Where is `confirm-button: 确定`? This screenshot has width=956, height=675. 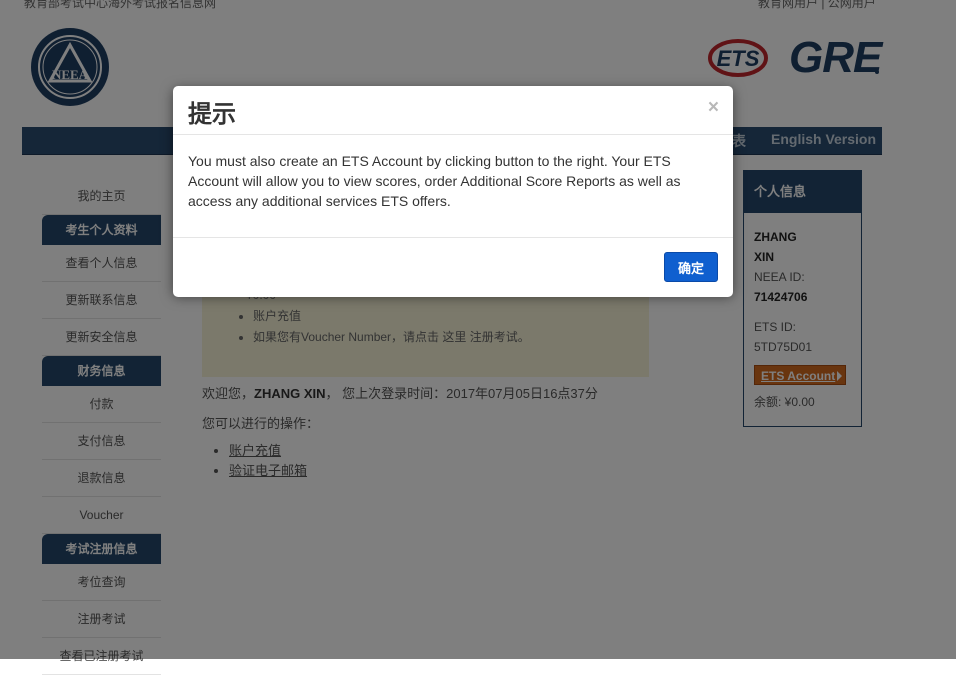
confirm-button: 确定 is located at coordinates (691, 267).